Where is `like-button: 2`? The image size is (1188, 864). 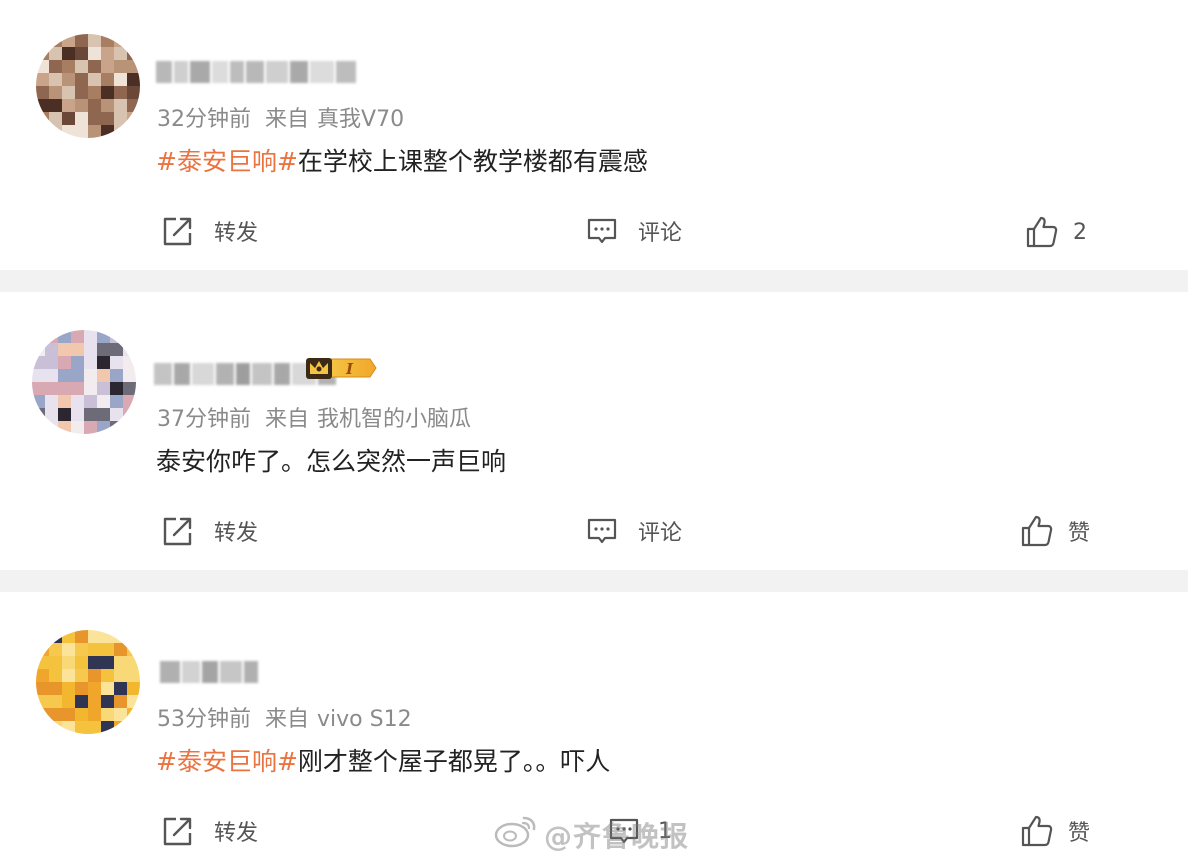 like-button: 2 is located at coordinates (1056, 232).